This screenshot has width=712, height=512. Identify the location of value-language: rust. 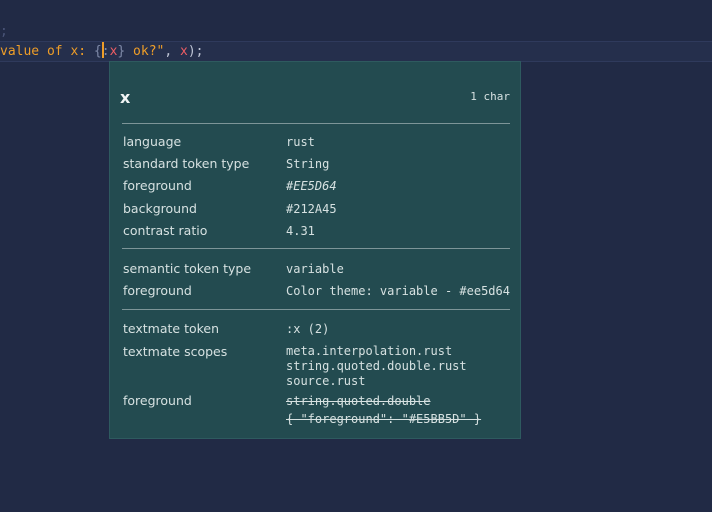
(300, 142).